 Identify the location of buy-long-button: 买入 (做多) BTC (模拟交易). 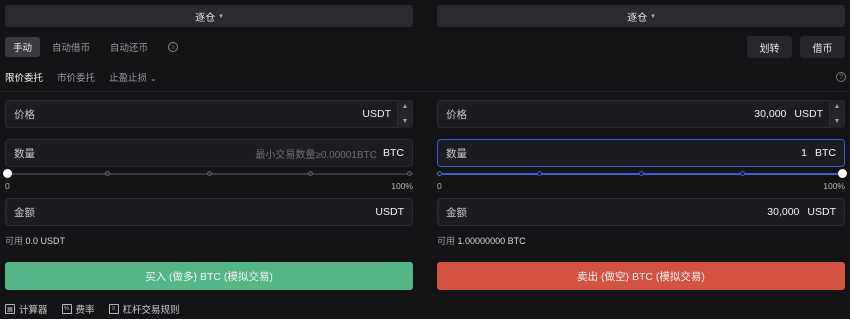
(209, 276).